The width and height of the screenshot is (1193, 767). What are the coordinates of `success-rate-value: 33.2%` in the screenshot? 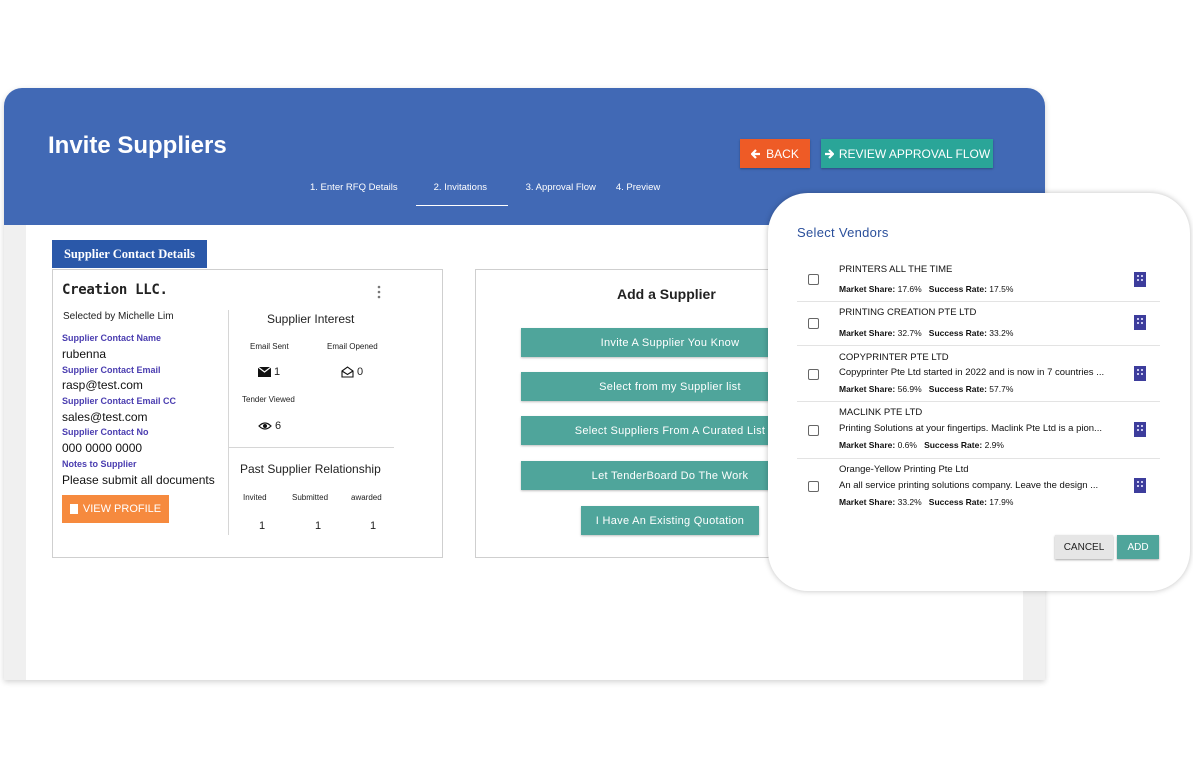 It's located at (1001, 333).